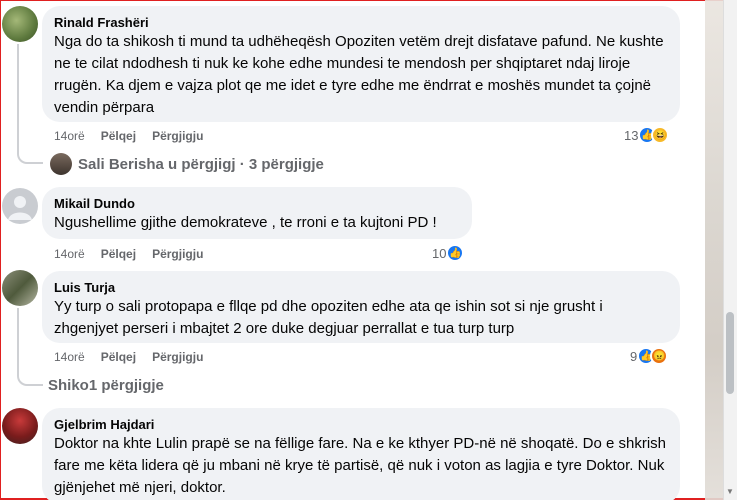 Image resolution: width=737 pixels, height=500 pixels. I want to click on reaction-count: 9, so click(634, 356).